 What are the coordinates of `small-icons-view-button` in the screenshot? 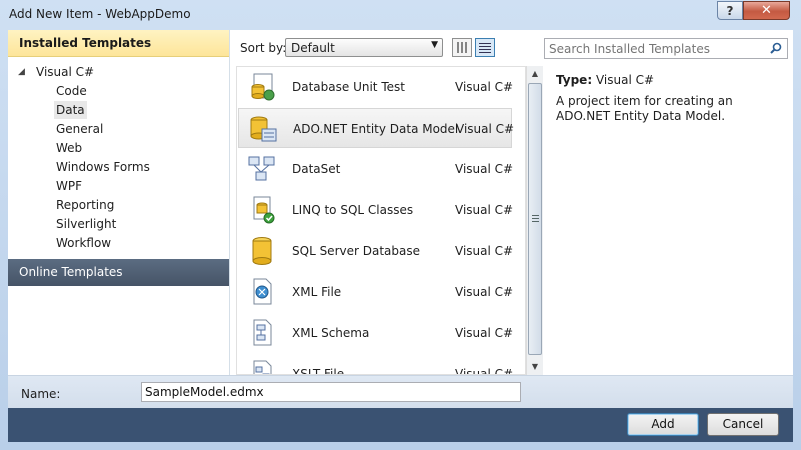 It's located at (485, 47).